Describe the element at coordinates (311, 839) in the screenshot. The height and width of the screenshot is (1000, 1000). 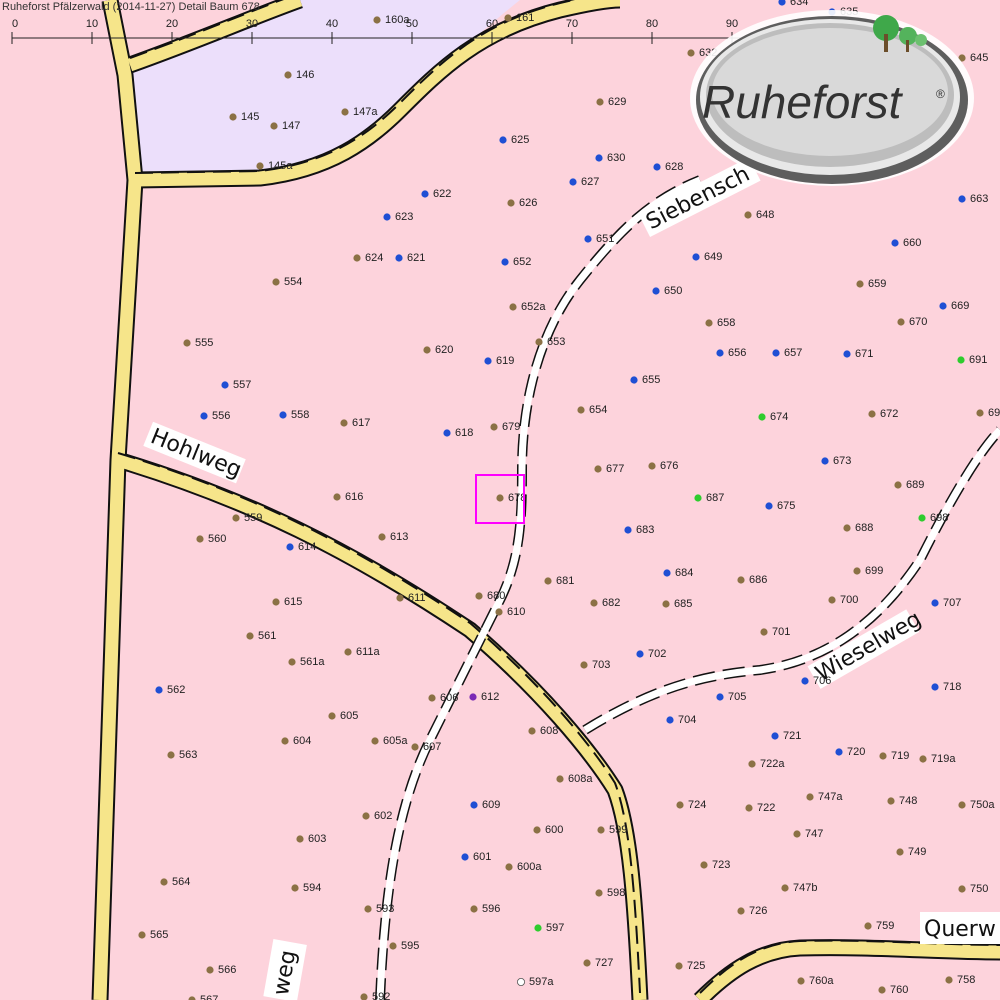
I see `tree-marker-603: 603` at that location.